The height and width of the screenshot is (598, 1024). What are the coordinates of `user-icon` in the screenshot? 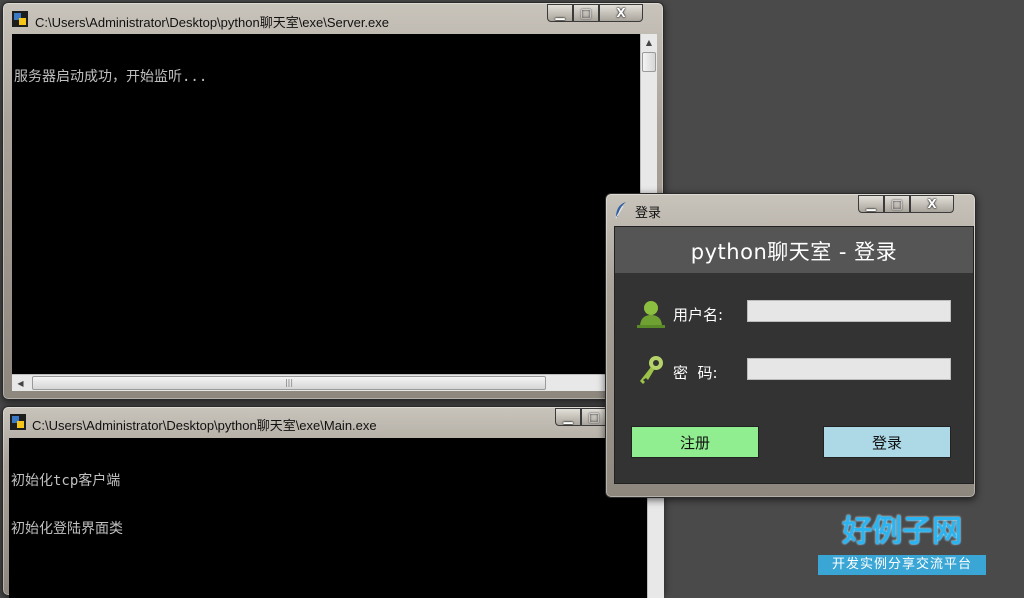 It's located at (651, 315).